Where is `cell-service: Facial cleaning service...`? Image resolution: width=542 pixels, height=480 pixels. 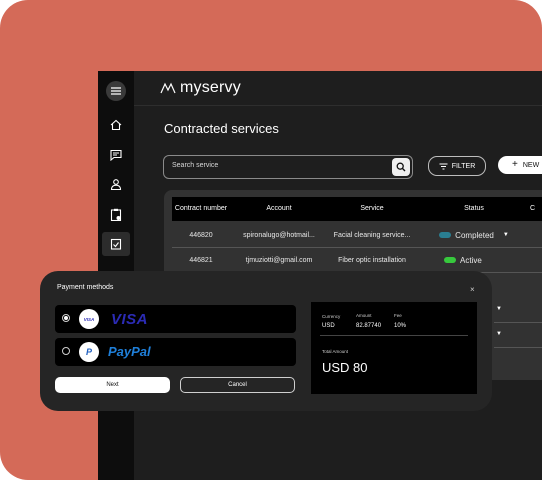 cell-service: Facial cleaning service... is located at coordinates (372, 235).